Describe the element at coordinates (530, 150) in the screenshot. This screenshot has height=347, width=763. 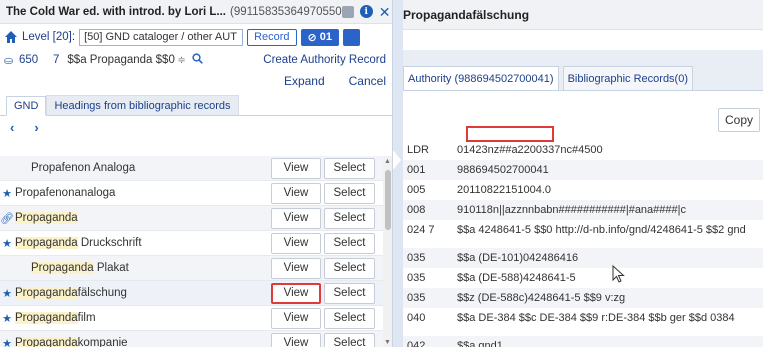
I see `marc-value: 01423nz##a2200337nc#4500` at that location.